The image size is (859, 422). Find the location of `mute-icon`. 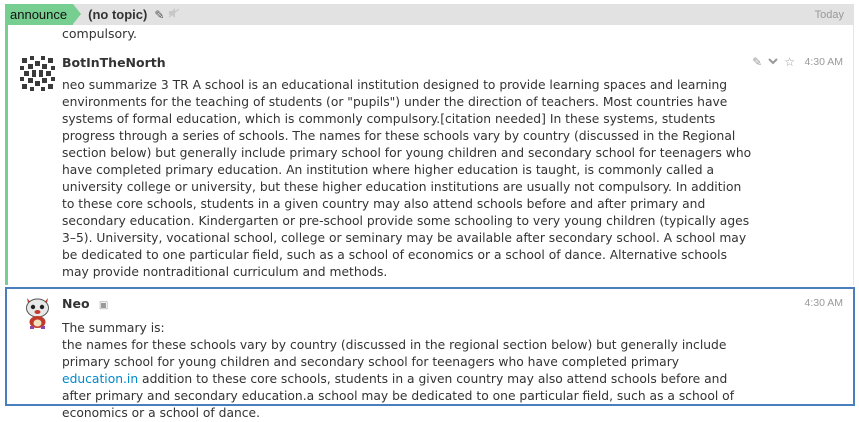

mute-icon is located at coordinates (174, 14).